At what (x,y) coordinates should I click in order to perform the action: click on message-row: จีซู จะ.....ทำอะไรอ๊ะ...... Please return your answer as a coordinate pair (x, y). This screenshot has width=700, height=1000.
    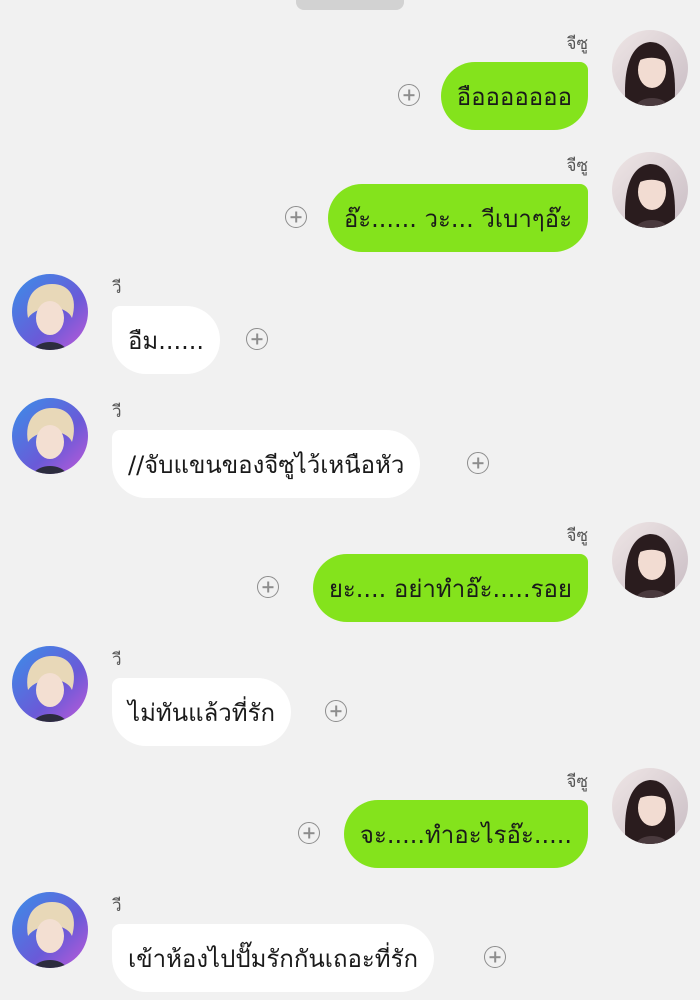
    Looking at the image, I should click on (350, 821).